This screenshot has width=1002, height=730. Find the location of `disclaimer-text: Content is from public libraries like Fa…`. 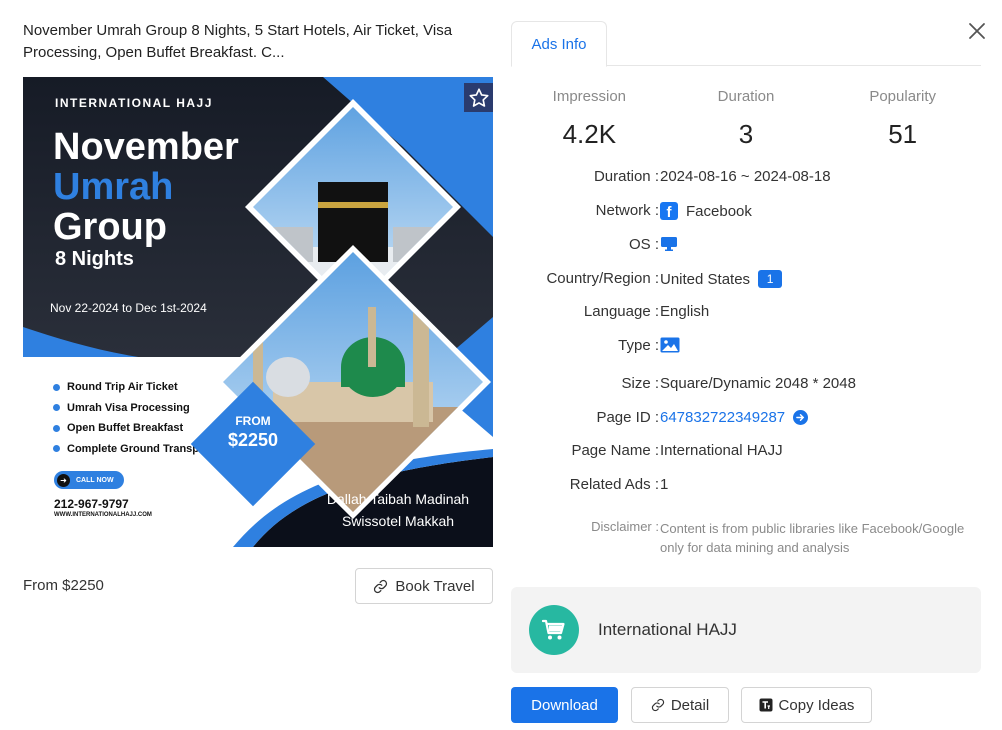

disclaimer-text: Content is from public libraries like Fa… is located at coordinates (812, 538).